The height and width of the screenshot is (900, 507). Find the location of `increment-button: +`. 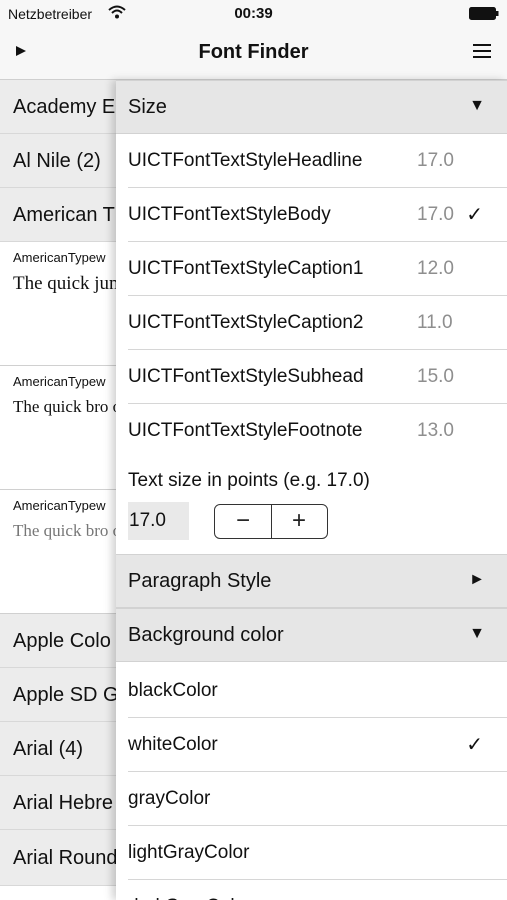

increment-button: + is located at coordinates (299, 521).